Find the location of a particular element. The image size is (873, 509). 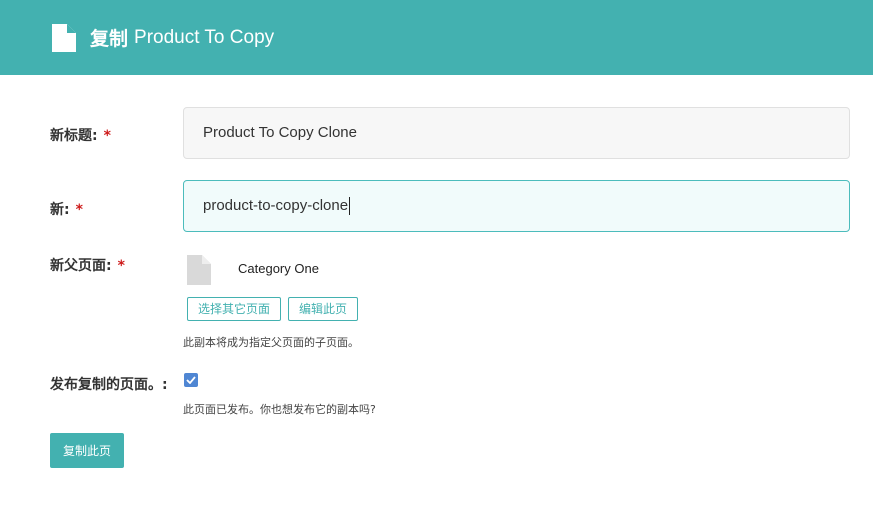

page-icon is located at coordinates (199, 270).